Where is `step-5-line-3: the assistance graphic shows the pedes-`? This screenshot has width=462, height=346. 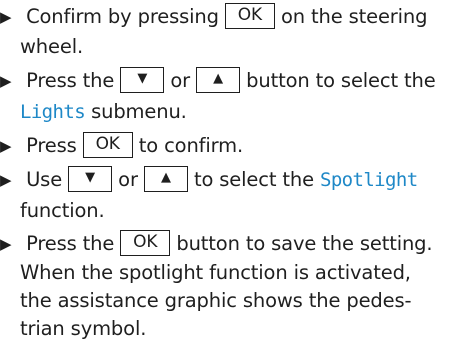
step-5-line-3: the assistance graphic shows the pedes- is located at coordinates (216, 300).